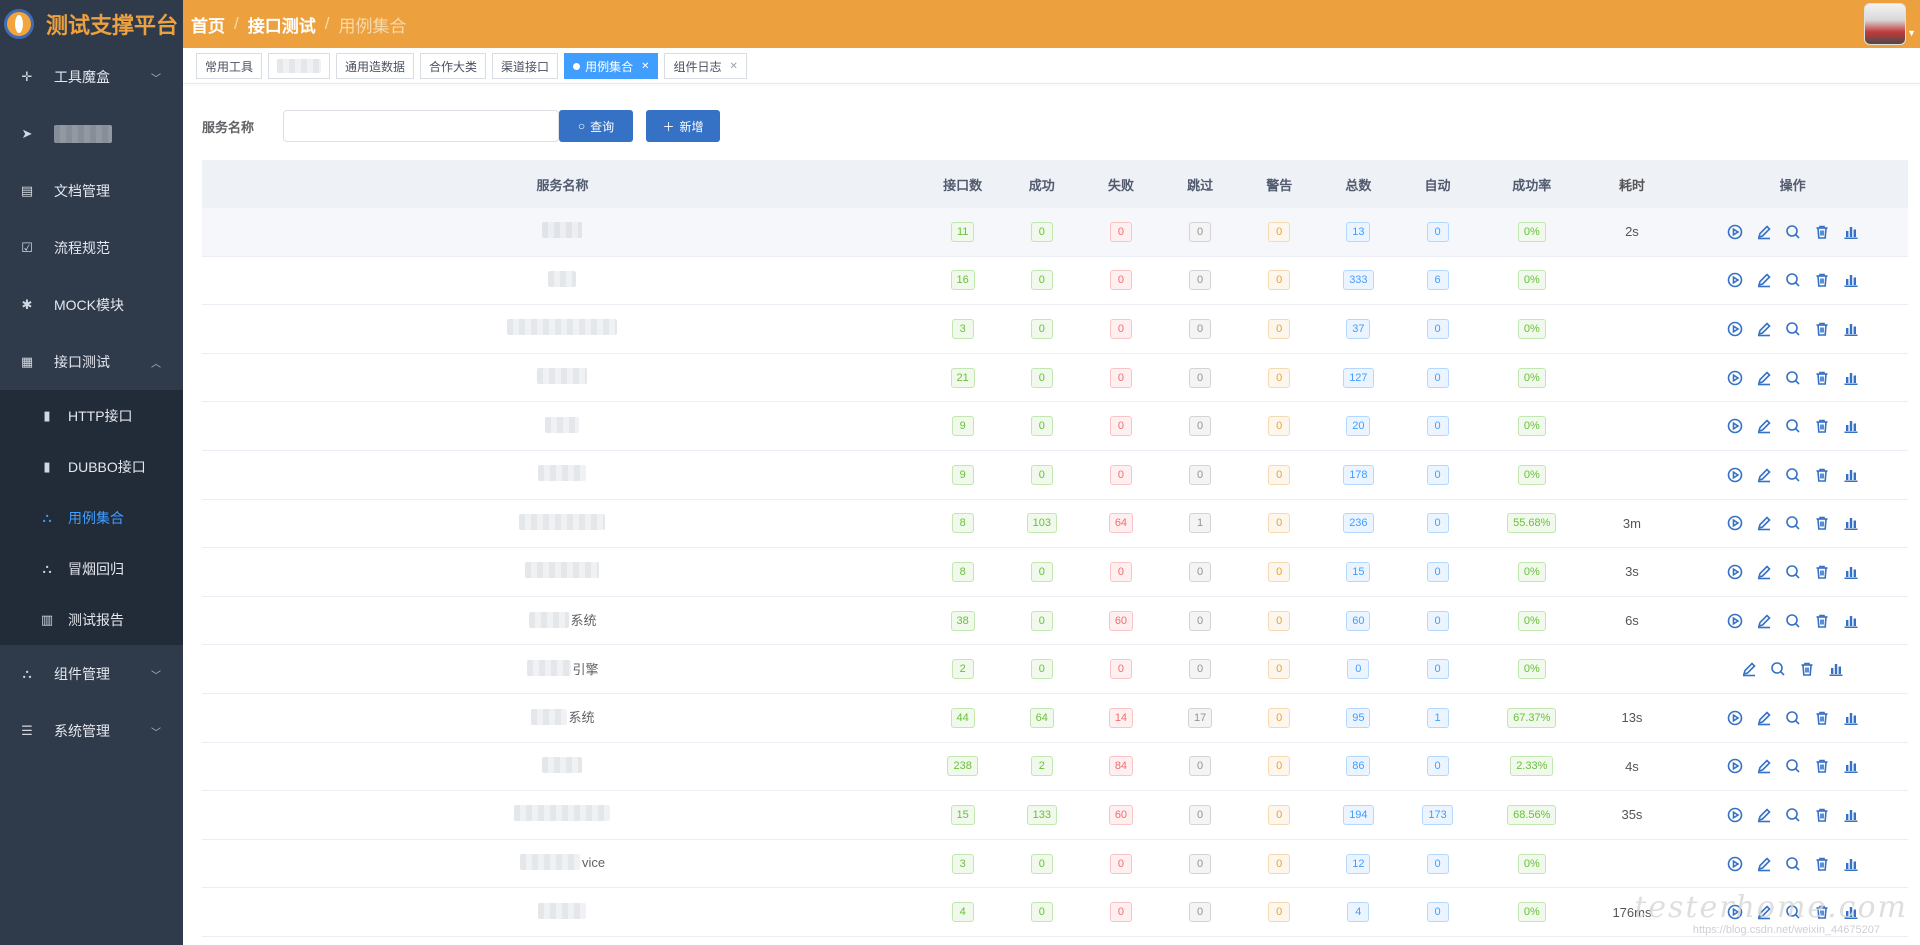  What do you see at coordinates (1055, 232) in the screenshot?
I see `table-row: 11 0 0 0 0 13 0 0% 2s` at bounding box center [1055, 232].